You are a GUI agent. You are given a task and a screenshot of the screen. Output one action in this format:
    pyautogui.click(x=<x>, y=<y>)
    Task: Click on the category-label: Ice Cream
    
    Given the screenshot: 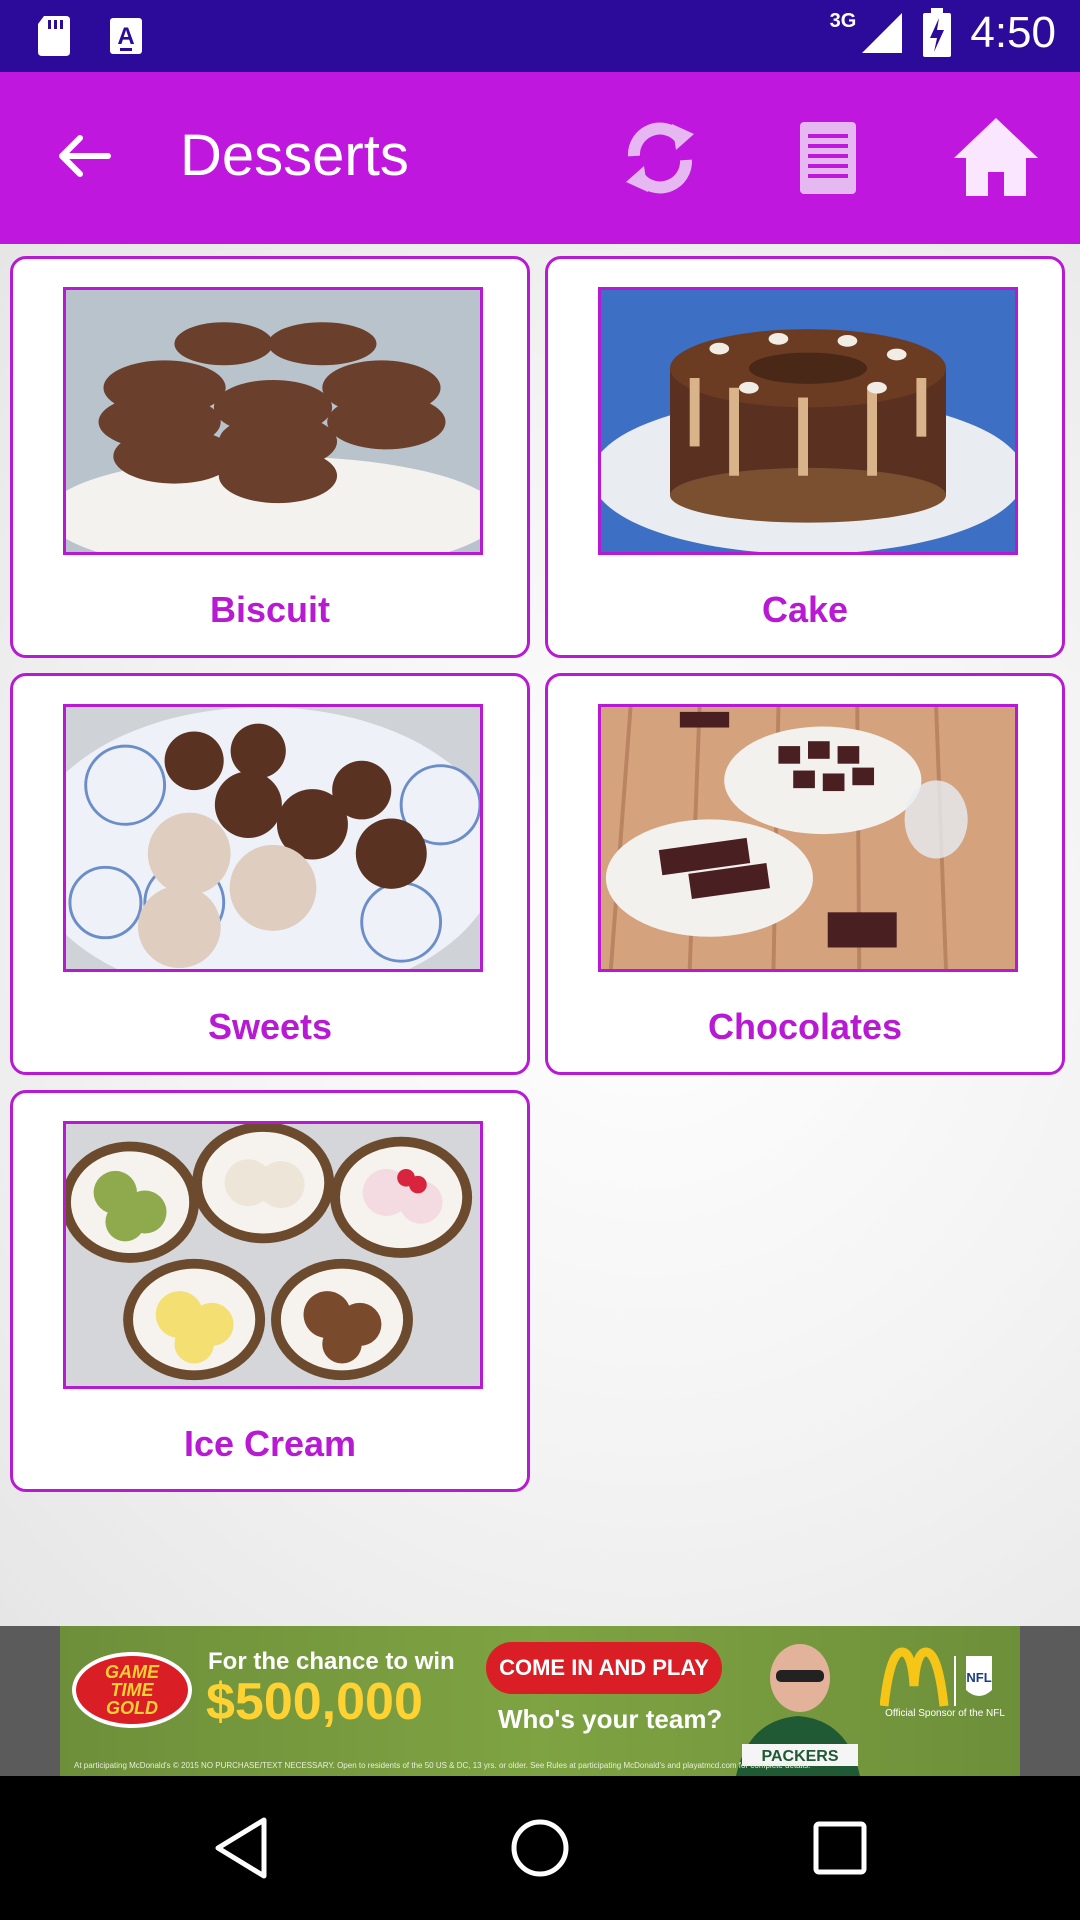 What is the action you would take?
    pyautogui.click(x=270, y=1443)
    